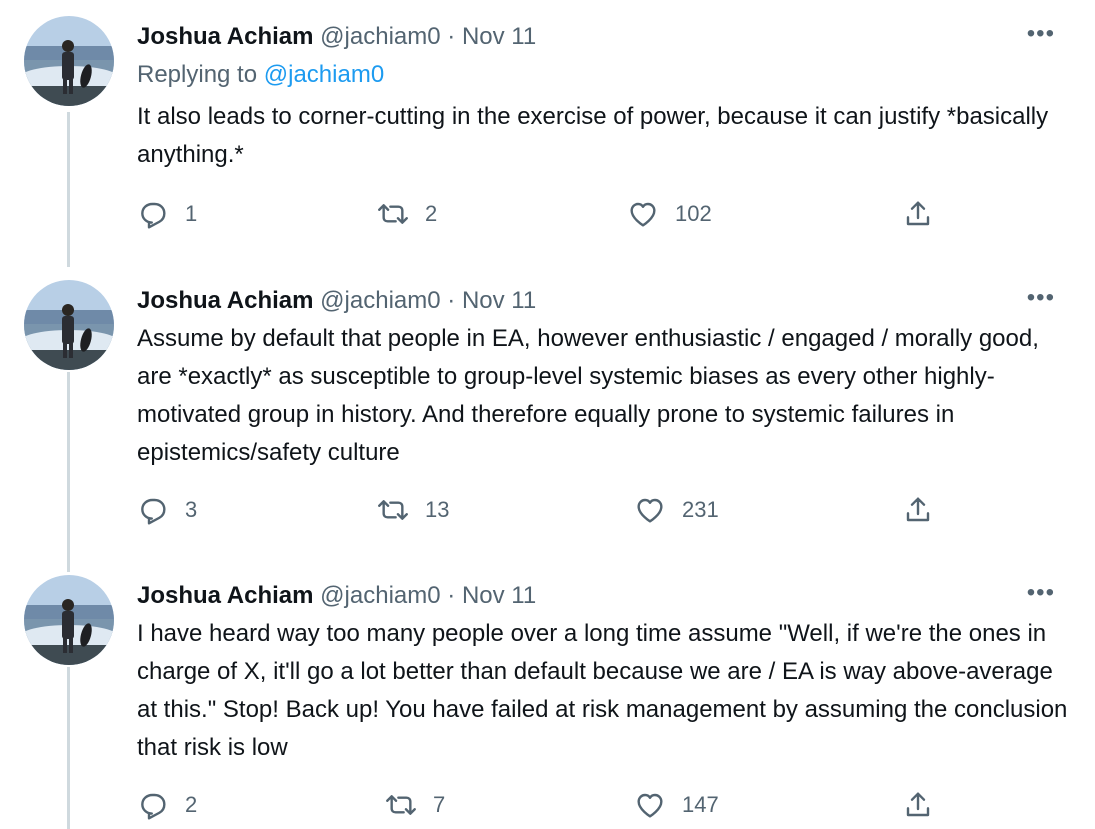 This screenshot has width=1095, height=829. I want to click on like-count: 147, so click(700, 804).